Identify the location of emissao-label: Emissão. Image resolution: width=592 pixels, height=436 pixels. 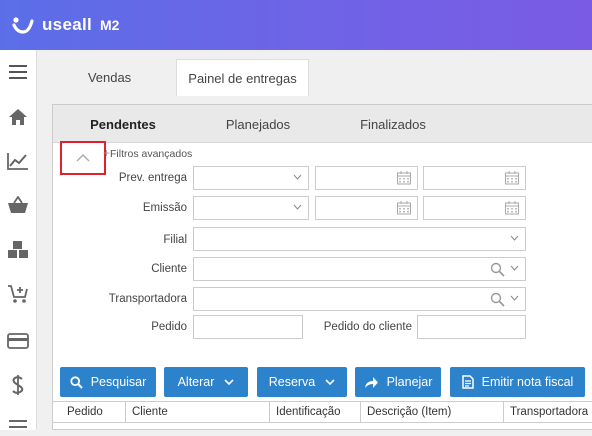
(164, 208).